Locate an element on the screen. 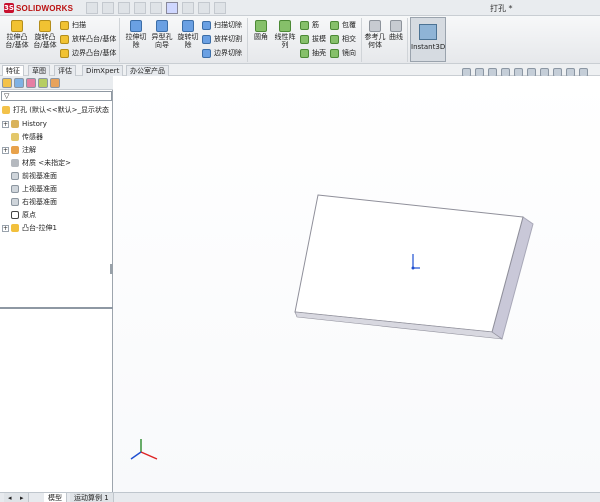 The width and height of the screenshot is (600, 502). wrap-button: 包覆 is located at coordinates (343, 25).